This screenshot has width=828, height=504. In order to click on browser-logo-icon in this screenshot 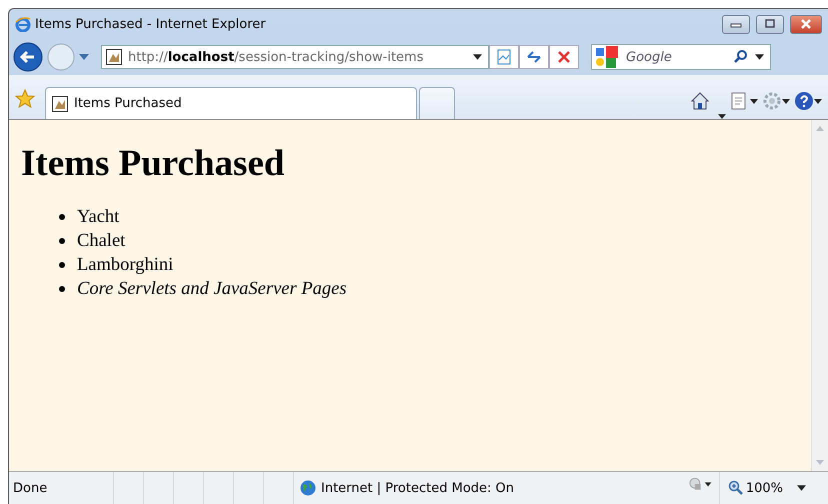, I will do `click(23, 24)`.